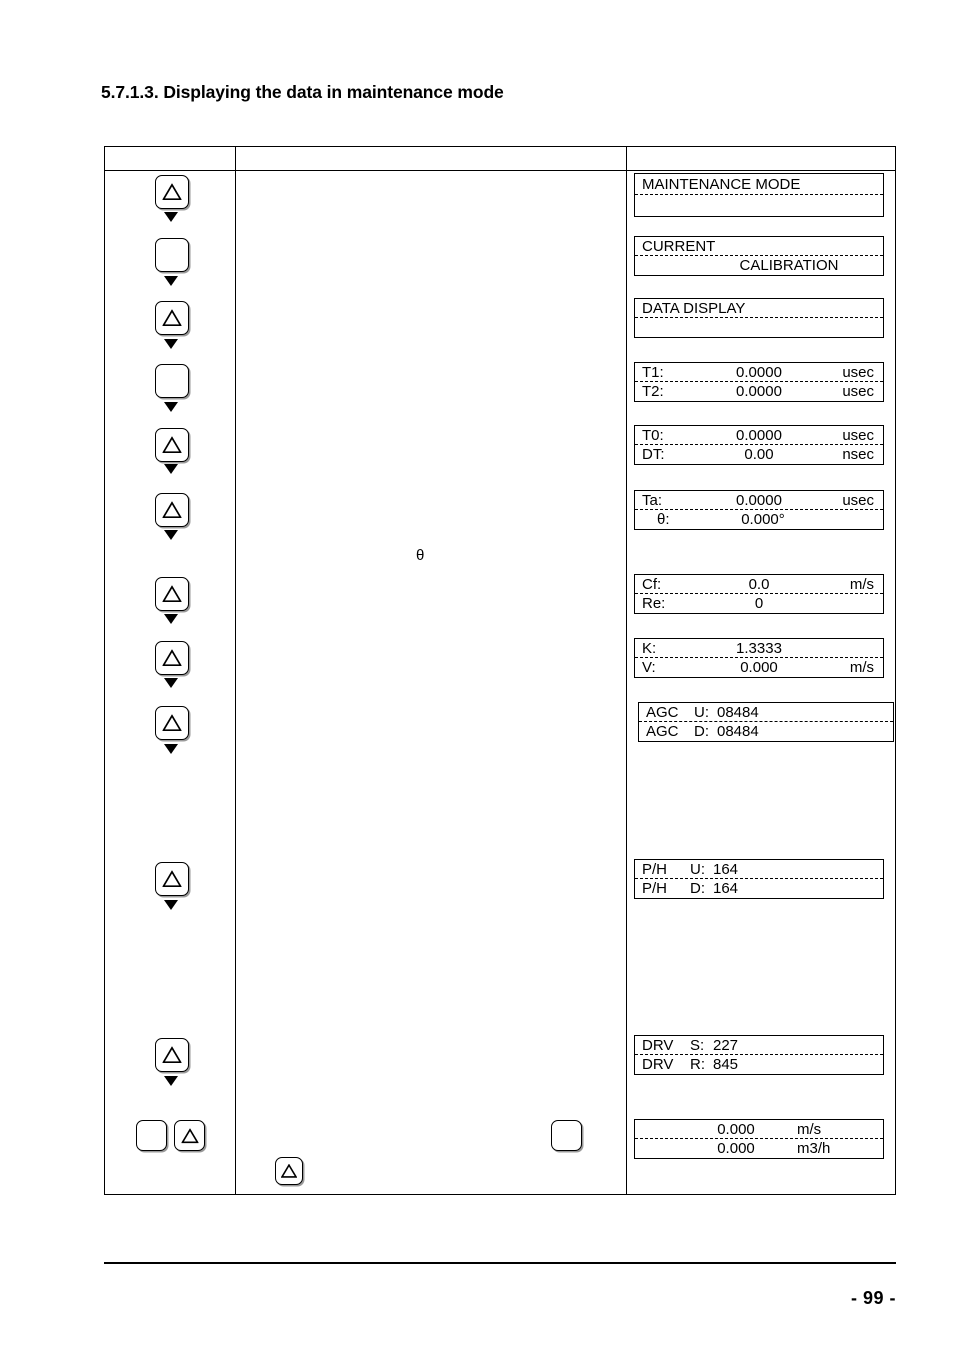 Image resolution: width=954 pixels, height=1351 pixels. I want to click on maintenance-mode-display-top-text: MAINTENANCE MODE, so click(721, 184).